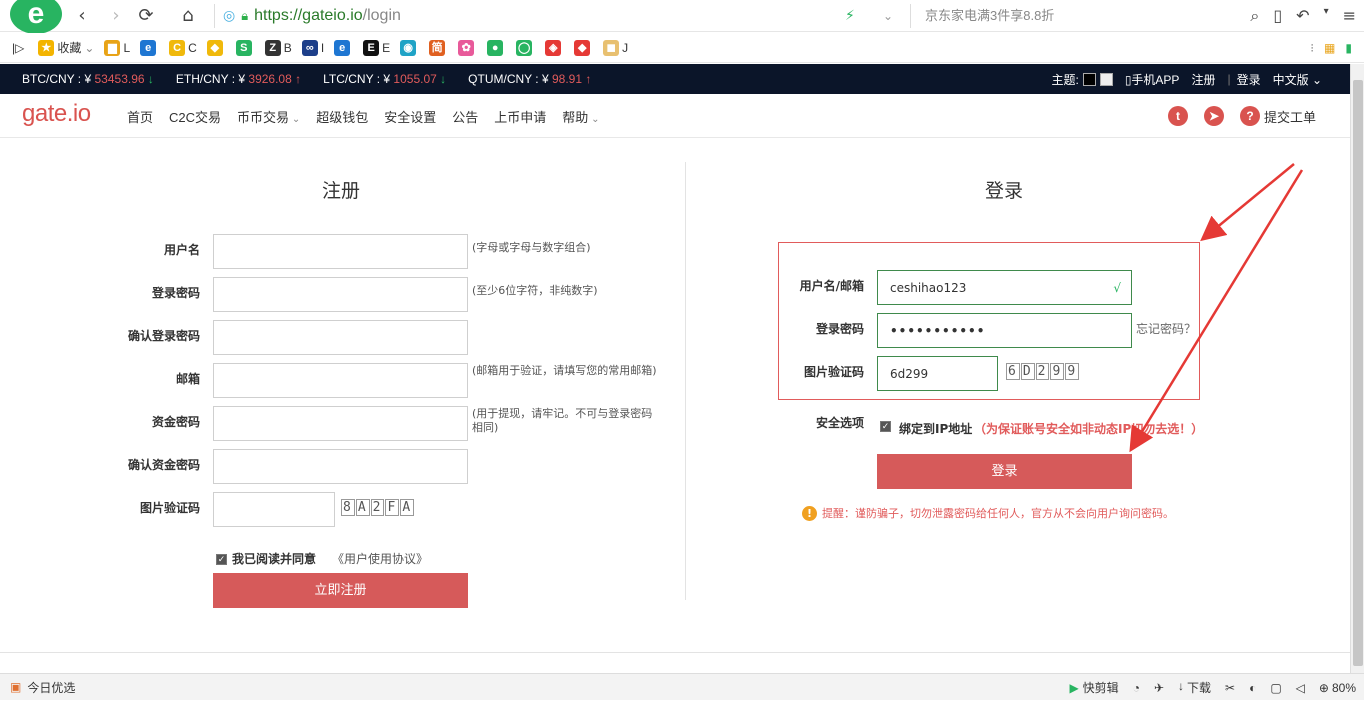 The height and width of the screenshot is (701, 1364). I want to click on refresh-icon: ⟳, so click(146, 16).